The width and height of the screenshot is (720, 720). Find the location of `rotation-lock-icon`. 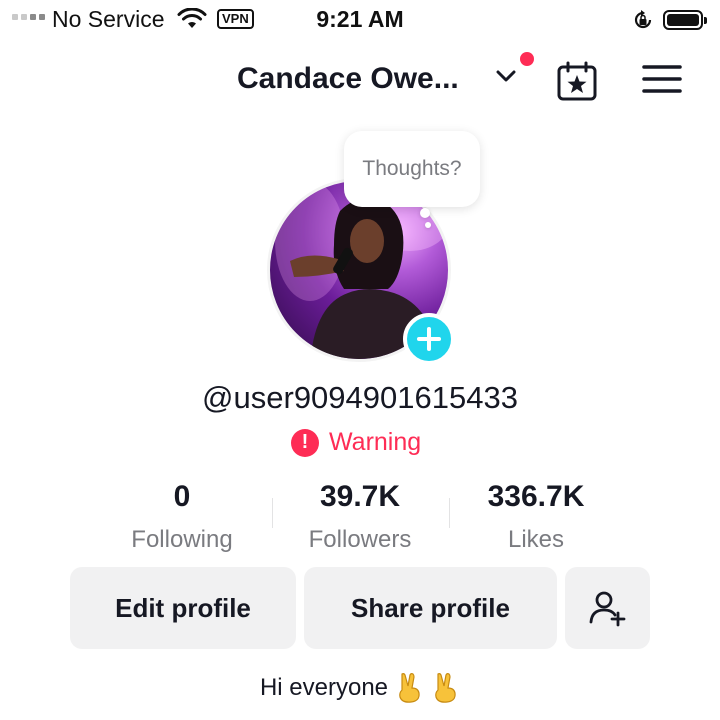

rotation-lock-icon is located at coordinates (643, 19).